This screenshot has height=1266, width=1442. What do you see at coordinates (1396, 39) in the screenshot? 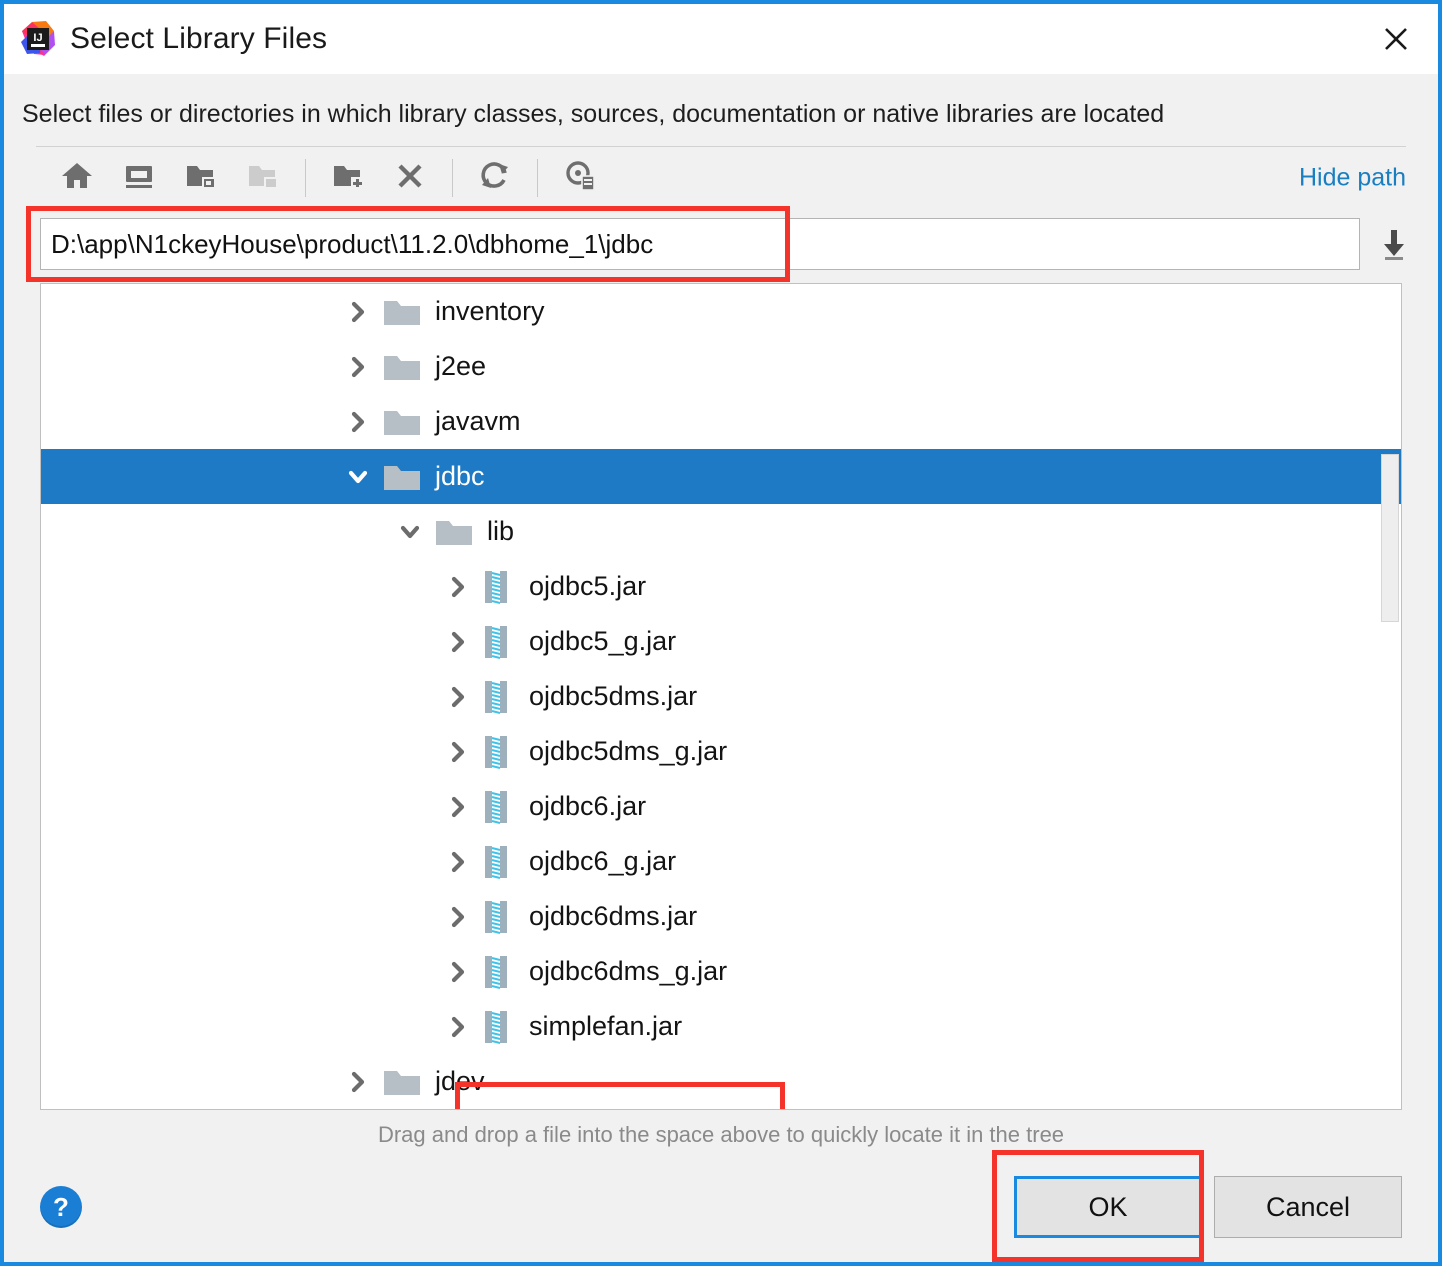
I see `close-icon` at bounding box center [1396, 39].